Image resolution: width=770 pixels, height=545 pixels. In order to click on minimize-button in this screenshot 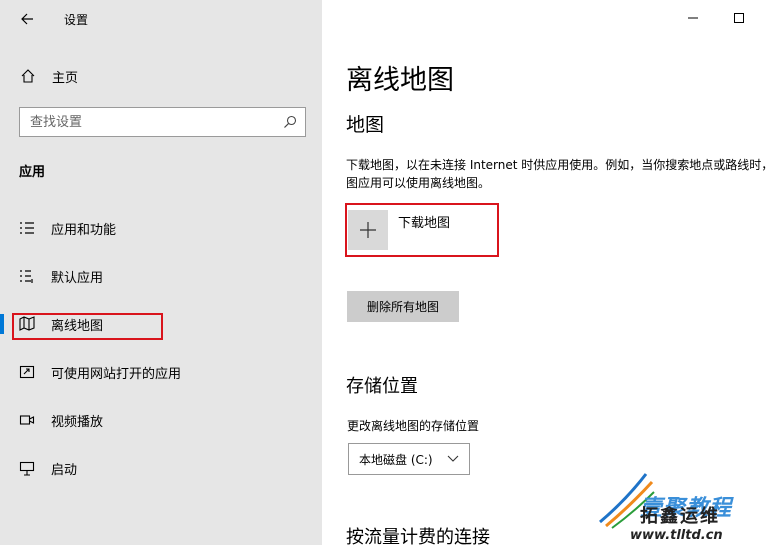, I will do `click(693, 18)`.